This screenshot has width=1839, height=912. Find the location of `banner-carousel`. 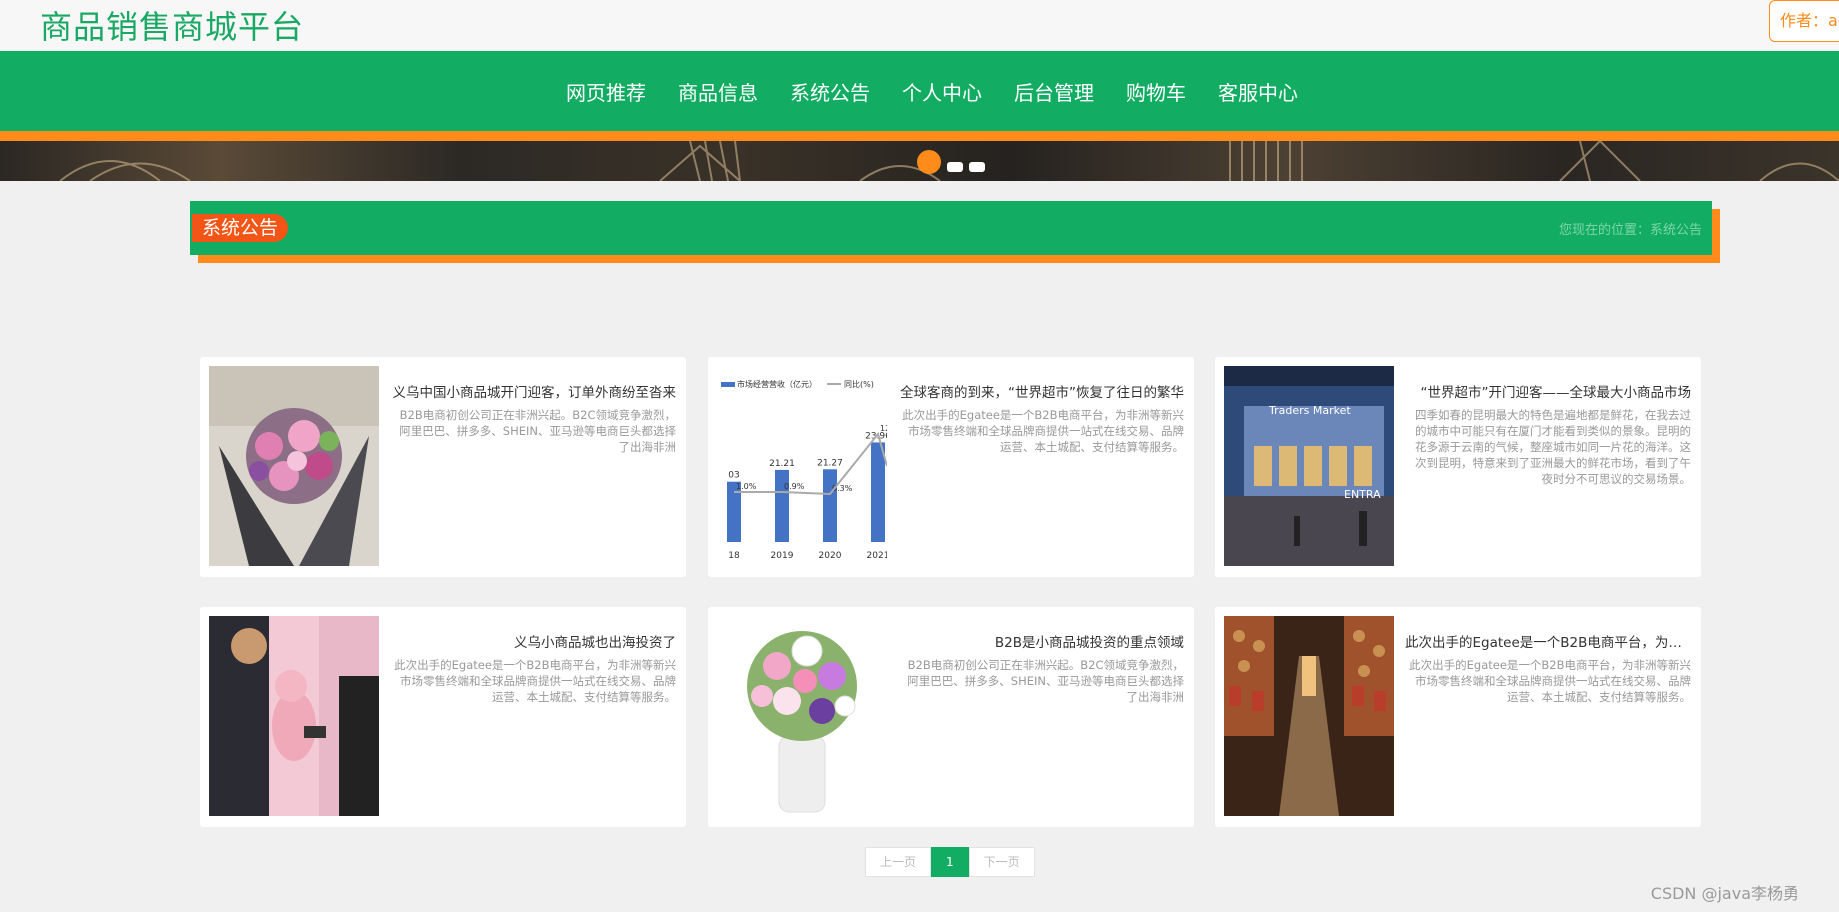

banner-carousel is located at coordinates (919, 161).